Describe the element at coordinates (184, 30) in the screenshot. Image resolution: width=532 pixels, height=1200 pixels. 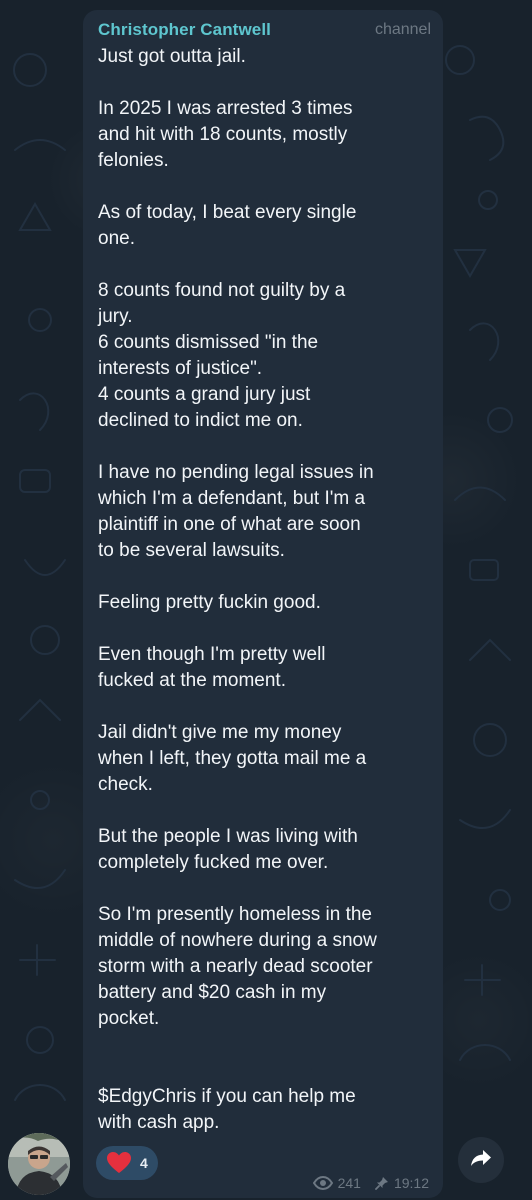
I see `author-name: Christopher Cantwell` at that location.